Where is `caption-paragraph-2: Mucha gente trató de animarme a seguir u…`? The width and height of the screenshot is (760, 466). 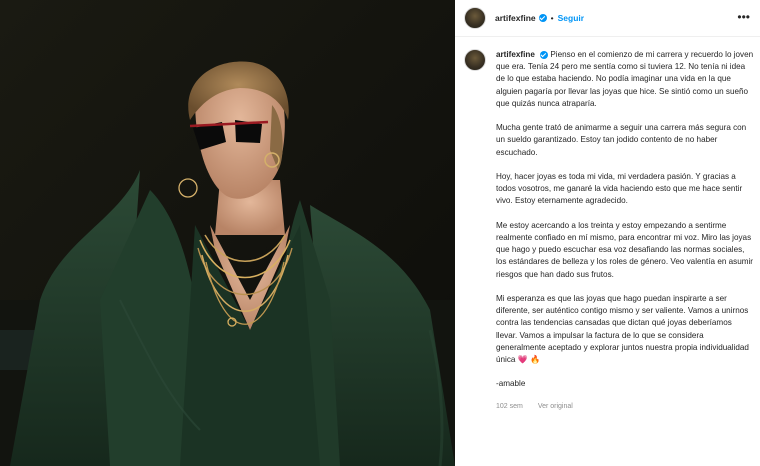 caption-paragraph-2: Mucha gente trató de animarme a seguir u… is located at coordinates (621, 140).